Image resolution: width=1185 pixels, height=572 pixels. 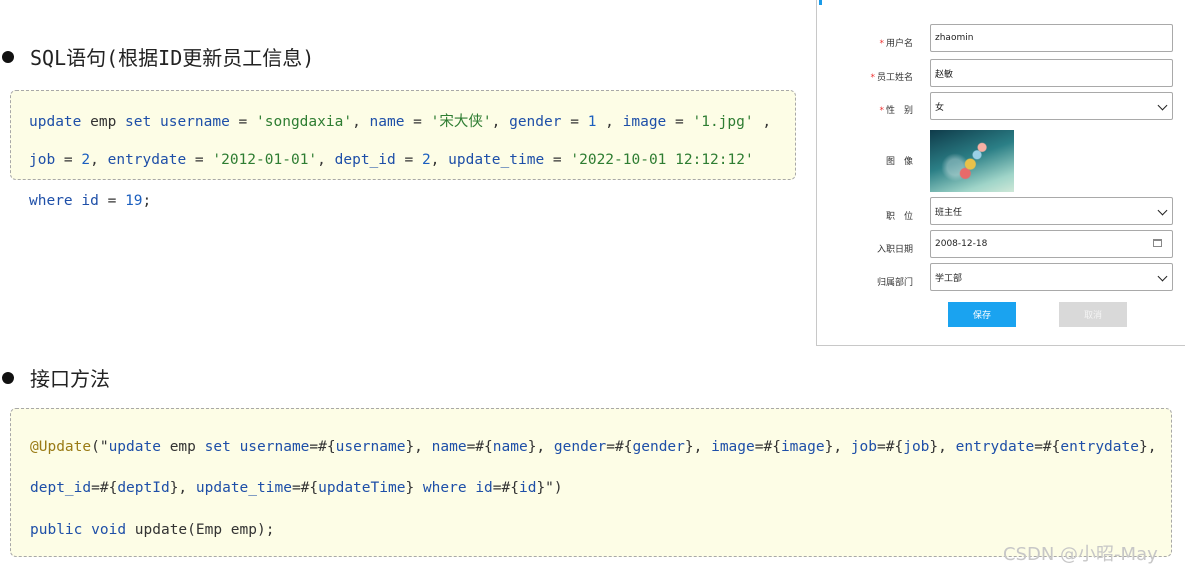 What do you see at coordinates (982, 314) in the screenshot?
I see `save-button: 保存` at bounding box center [982, 314].